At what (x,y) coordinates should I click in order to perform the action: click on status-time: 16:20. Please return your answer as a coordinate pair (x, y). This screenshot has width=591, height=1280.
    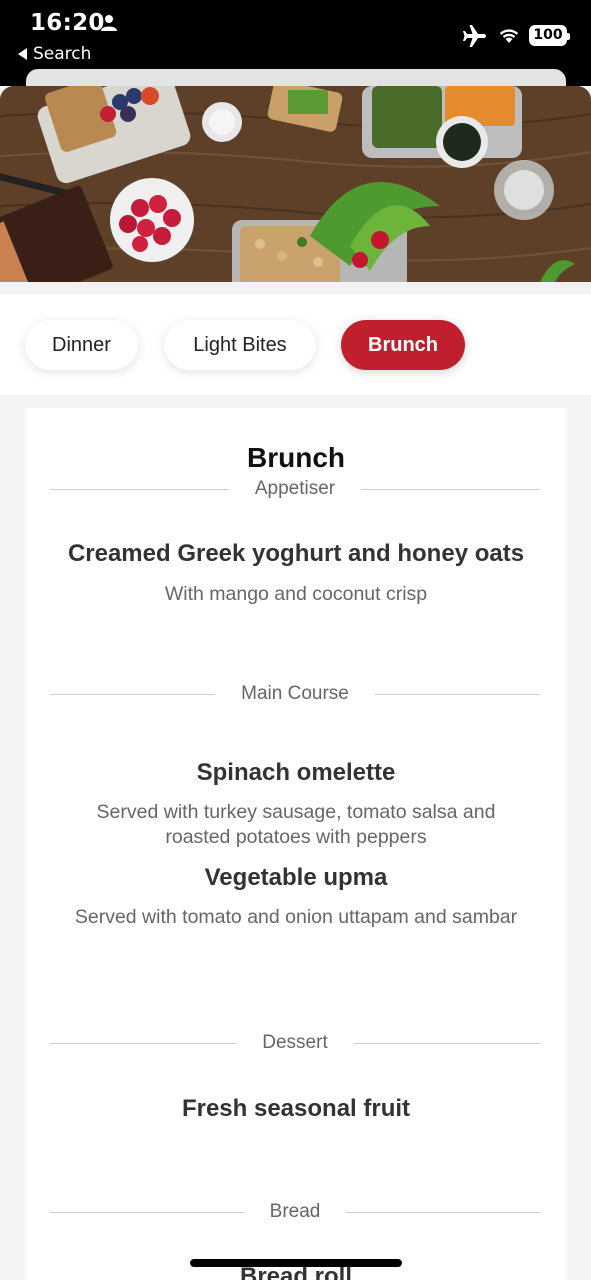
    Looking at the image, I should click on (67, 23).